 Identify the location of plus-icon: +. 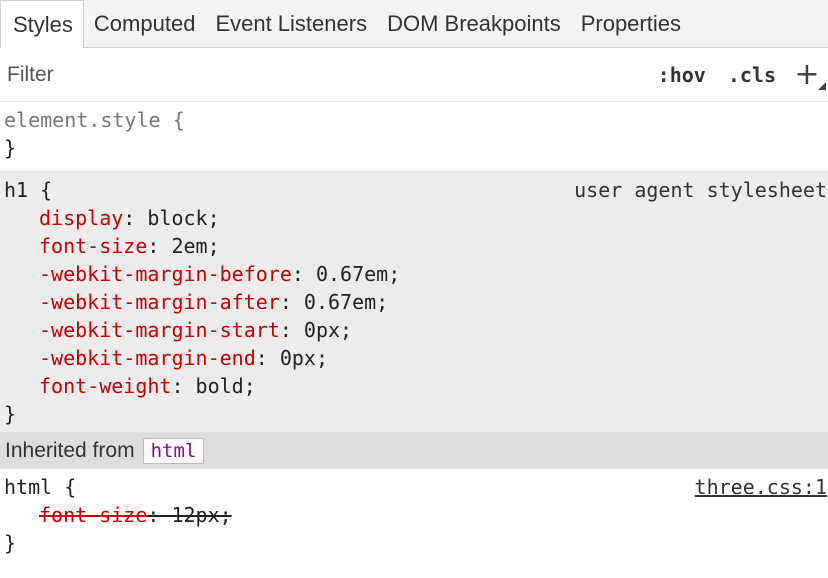
(807, 74).